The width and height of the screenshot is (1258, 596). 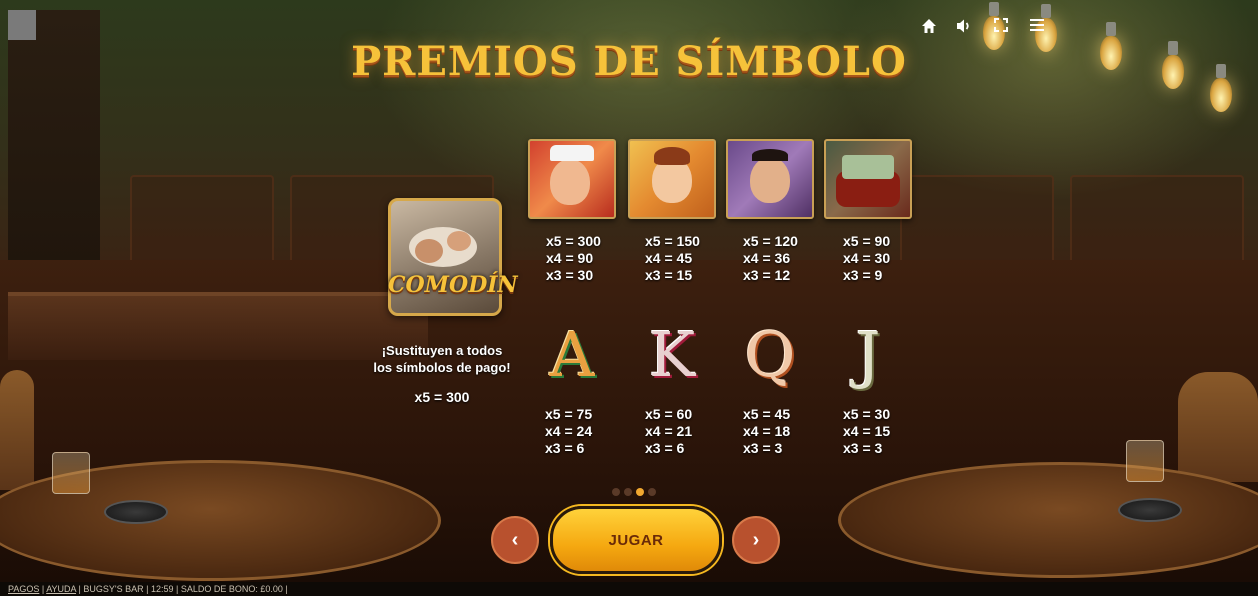 What do you see at coordinates (113, 589) in the screenshot?
I see `footer-game-name: BUGSY'S BAR` at bounding box center [113, 589].